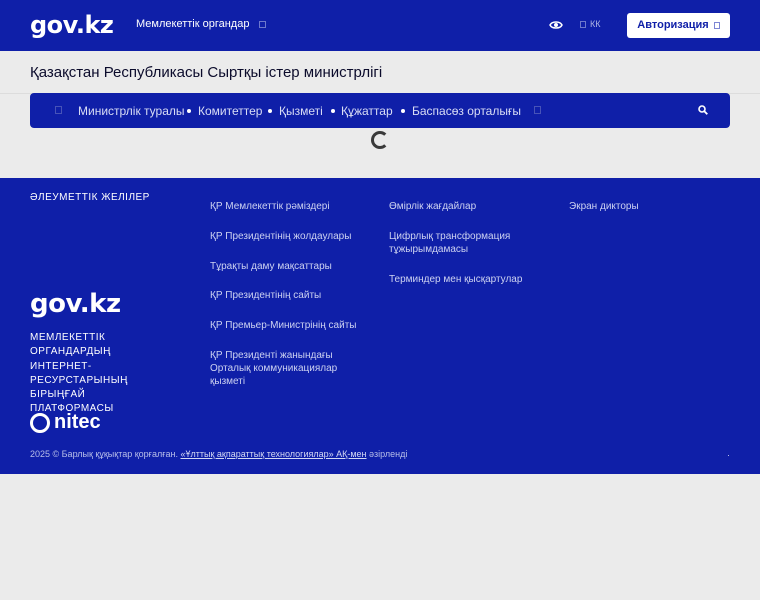  What do you see at coordinates (716, 25) in the screenshot?
I see `login-icon` at bounding box center [716, 25].